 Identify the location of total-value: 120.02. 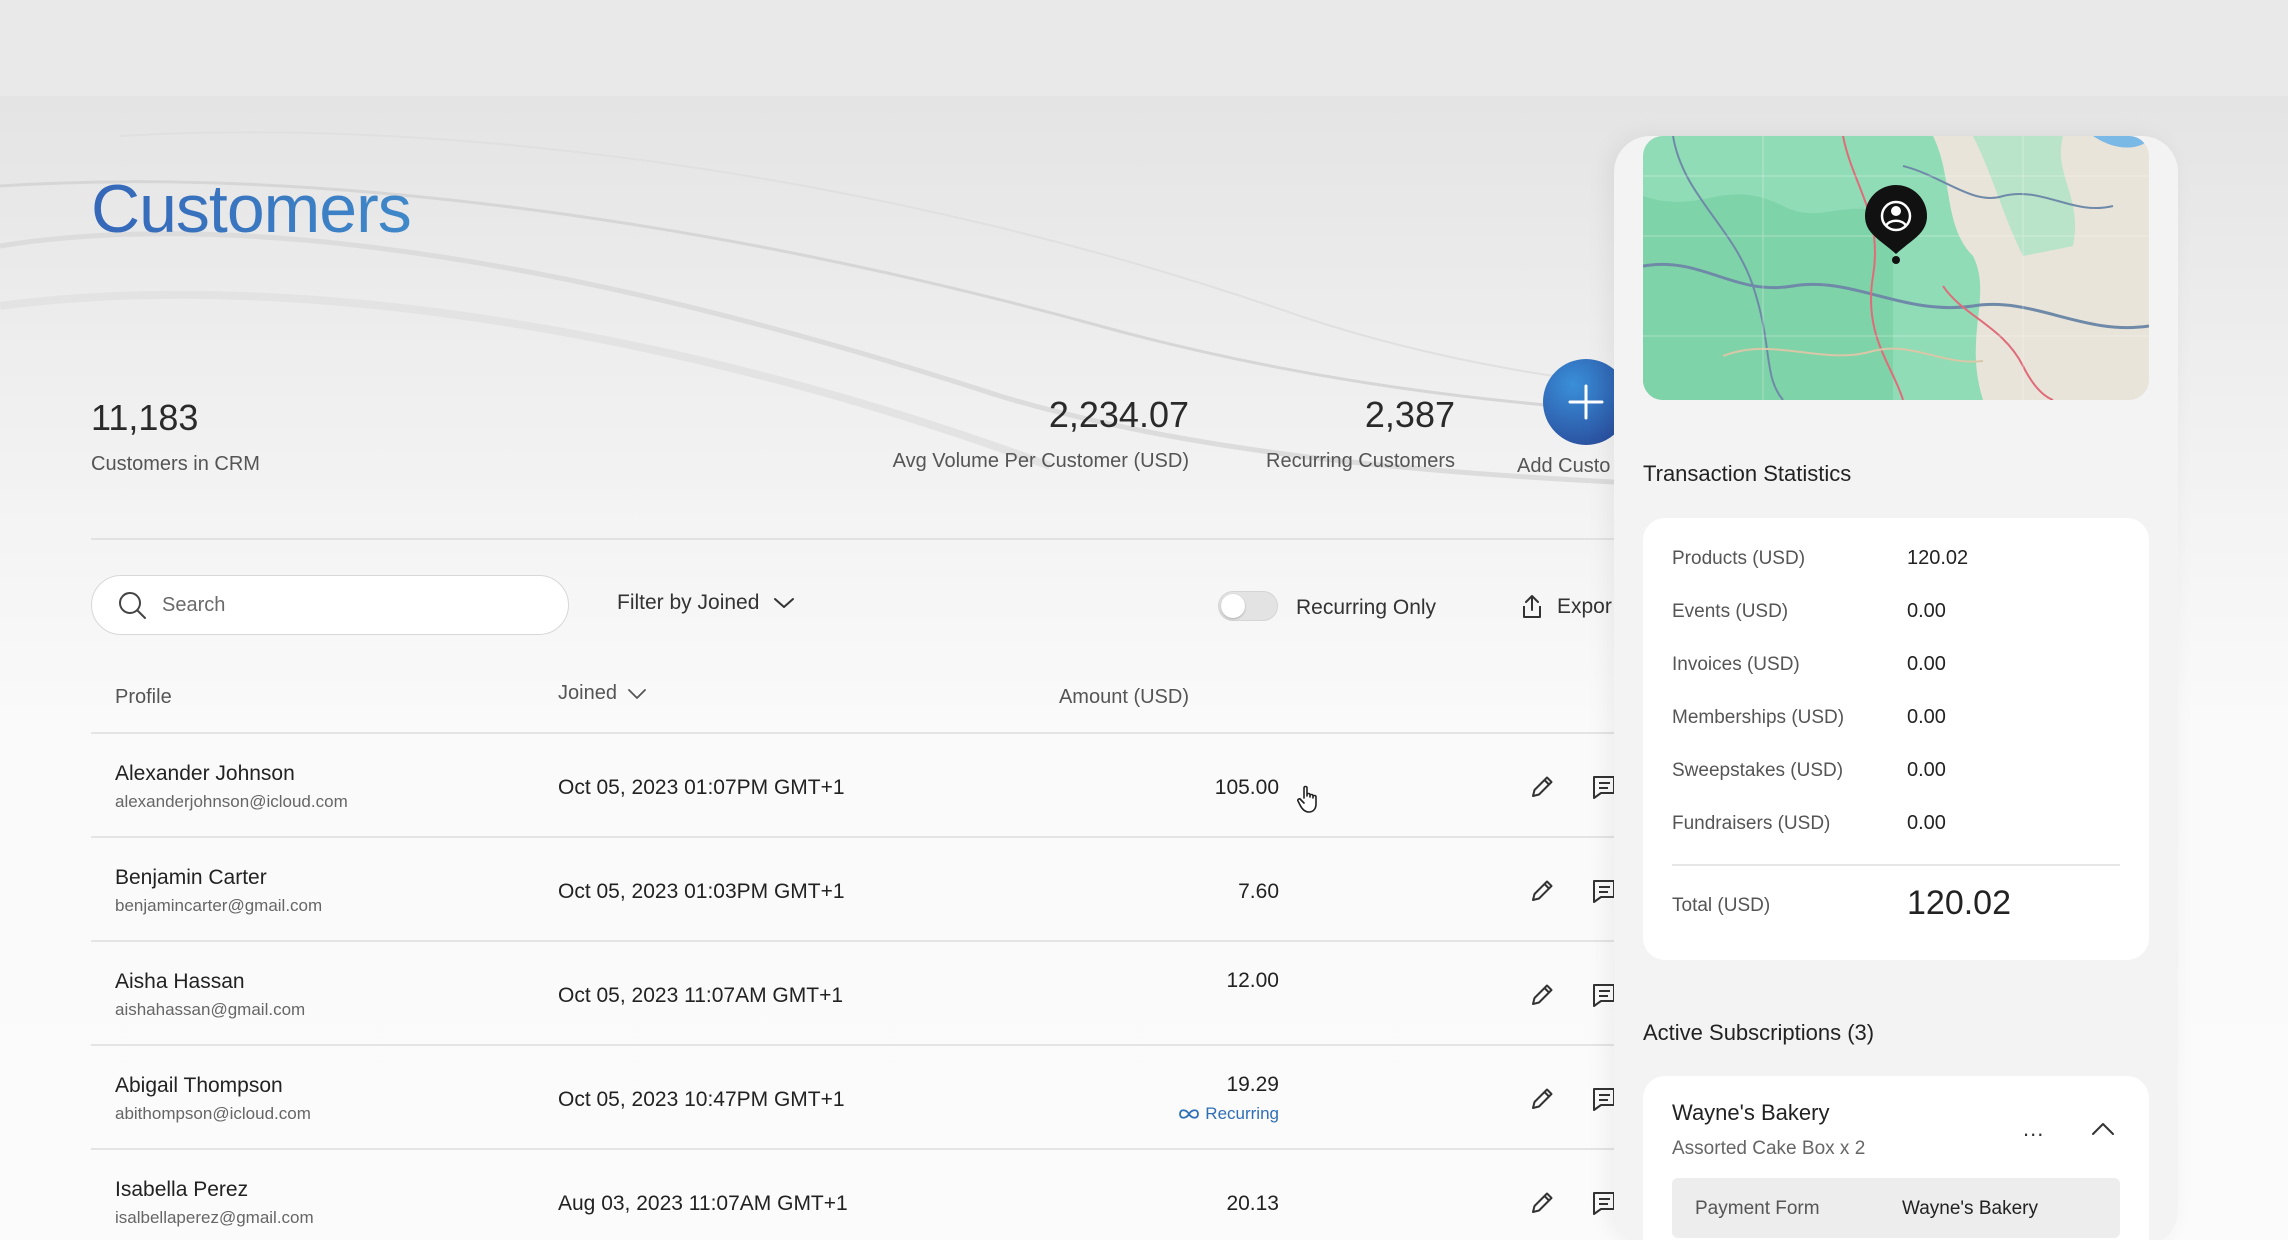
(1959, 903).